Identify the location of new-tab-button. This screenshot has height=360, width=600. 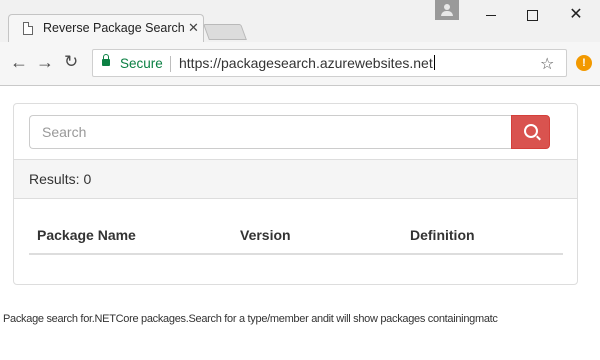
(225, 32).